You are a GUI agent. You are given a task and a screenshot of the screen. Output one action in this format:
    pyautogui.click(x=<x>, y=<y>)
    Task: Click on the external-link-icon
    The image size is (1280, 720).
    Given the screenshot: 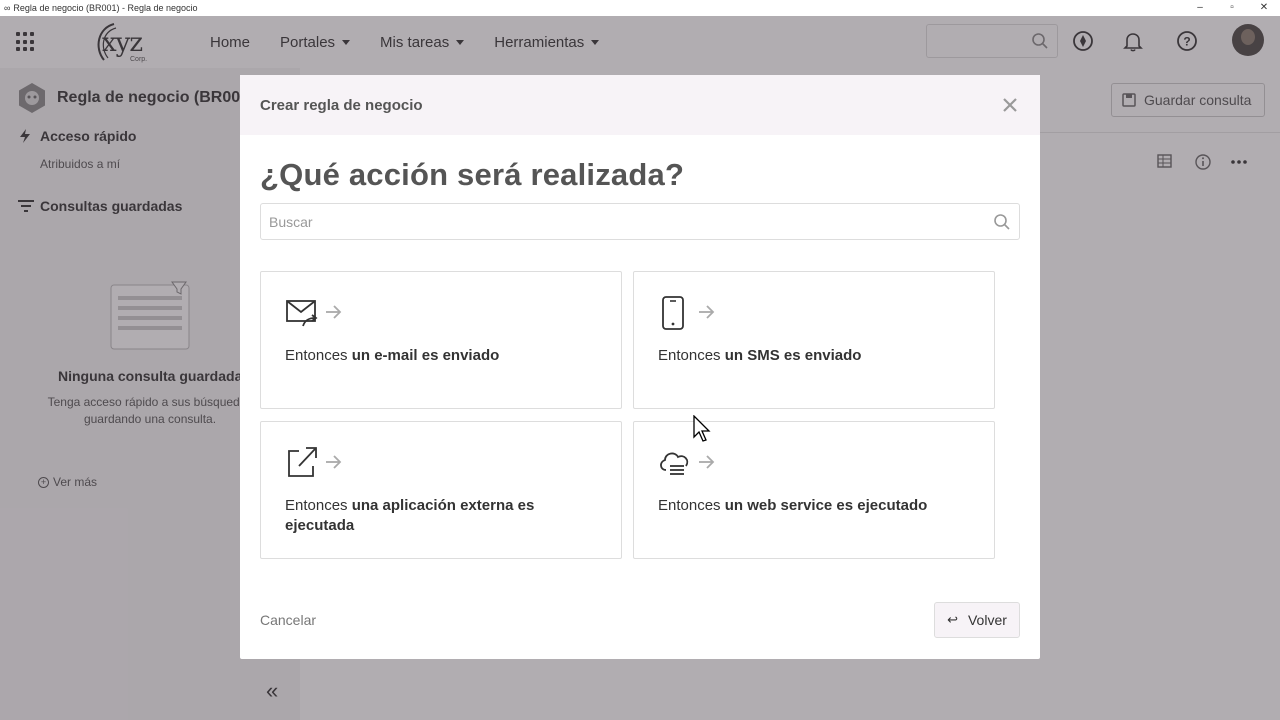 What is the action you would take?
    pyautogui.click(x=302, y=462)
    